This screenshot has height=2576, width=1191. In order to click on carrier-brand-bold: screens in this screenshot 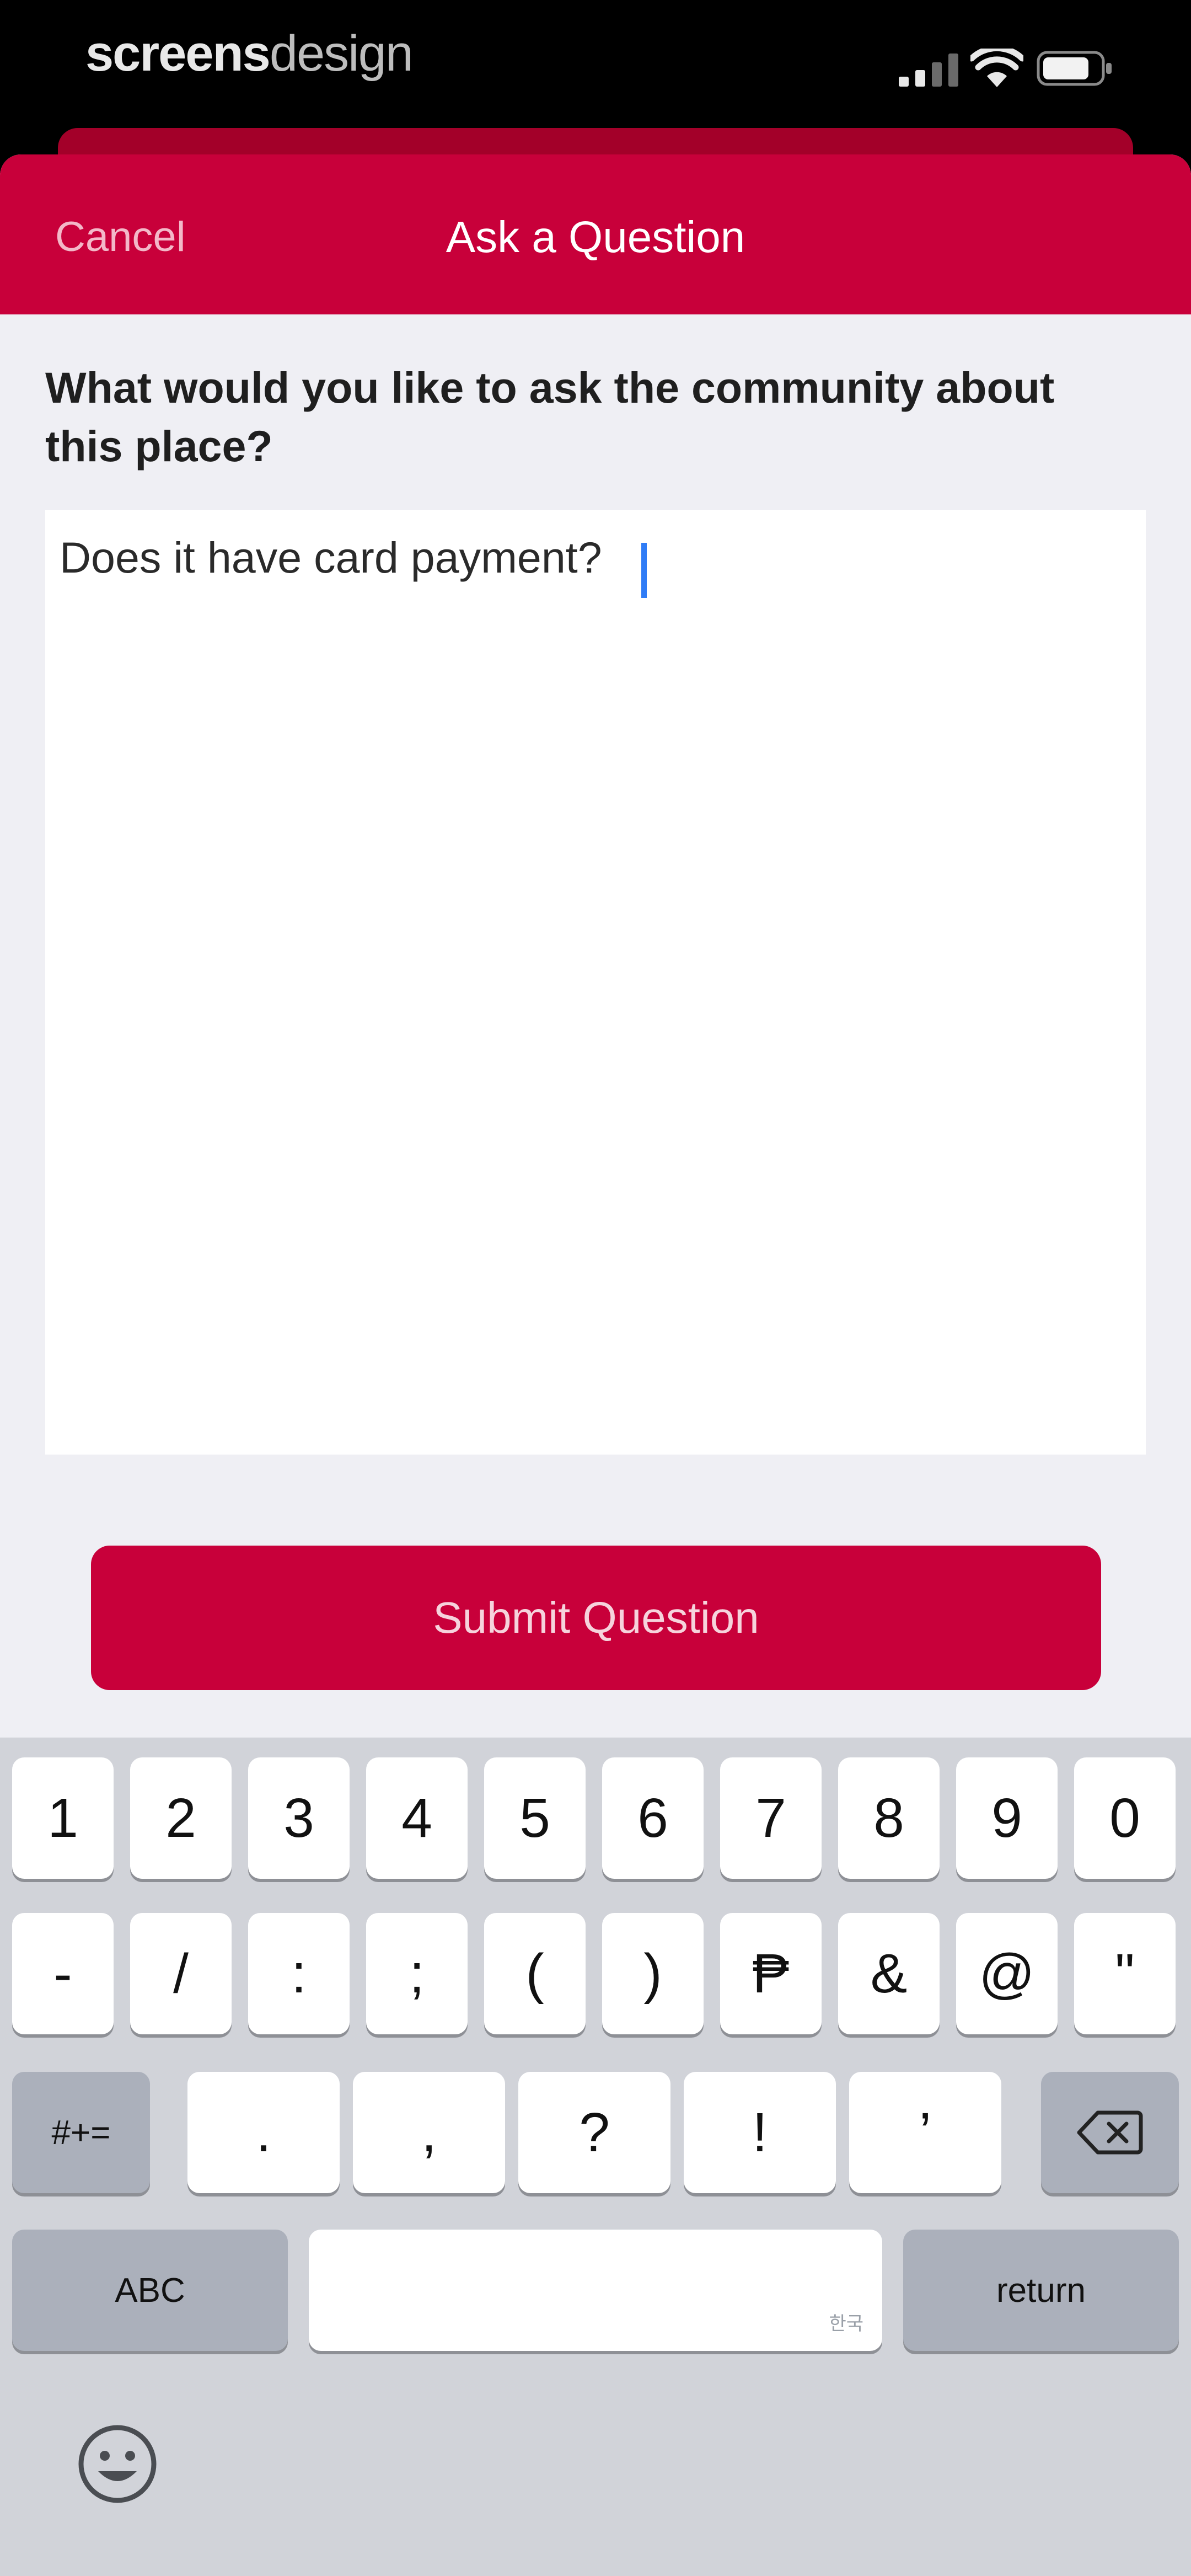, I will do `click(178, 53)`.